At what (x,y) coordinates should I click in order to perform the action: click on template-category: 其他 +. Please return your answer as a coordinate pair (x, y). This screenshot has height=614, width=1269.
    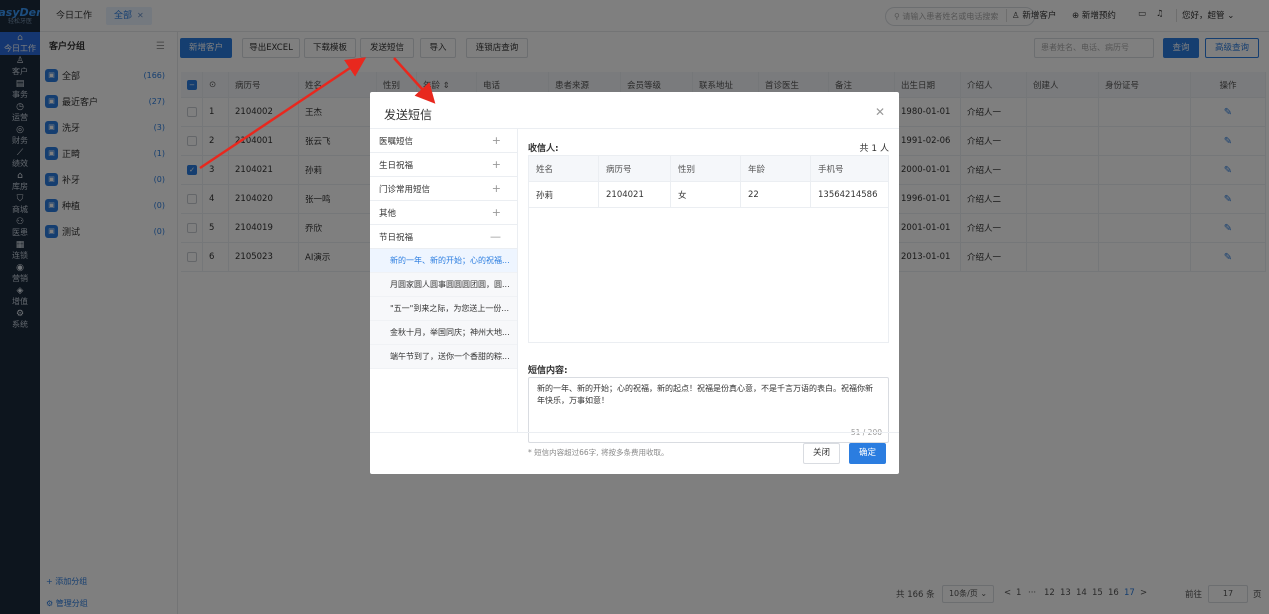
    Looking at the image, I should click on (443, 213).